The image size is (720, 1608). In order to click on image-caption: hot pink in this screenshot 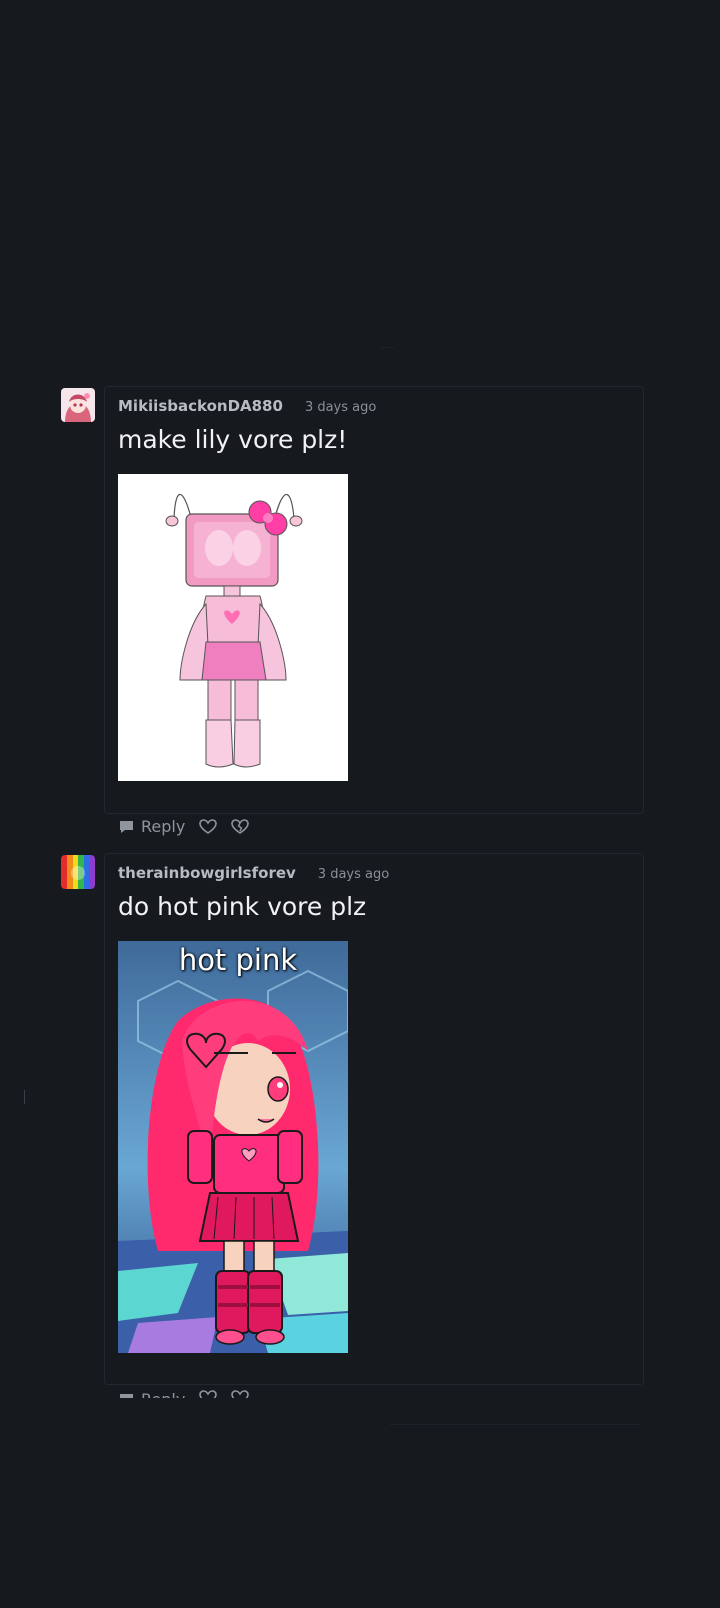, I will do `click(238, 960)`.